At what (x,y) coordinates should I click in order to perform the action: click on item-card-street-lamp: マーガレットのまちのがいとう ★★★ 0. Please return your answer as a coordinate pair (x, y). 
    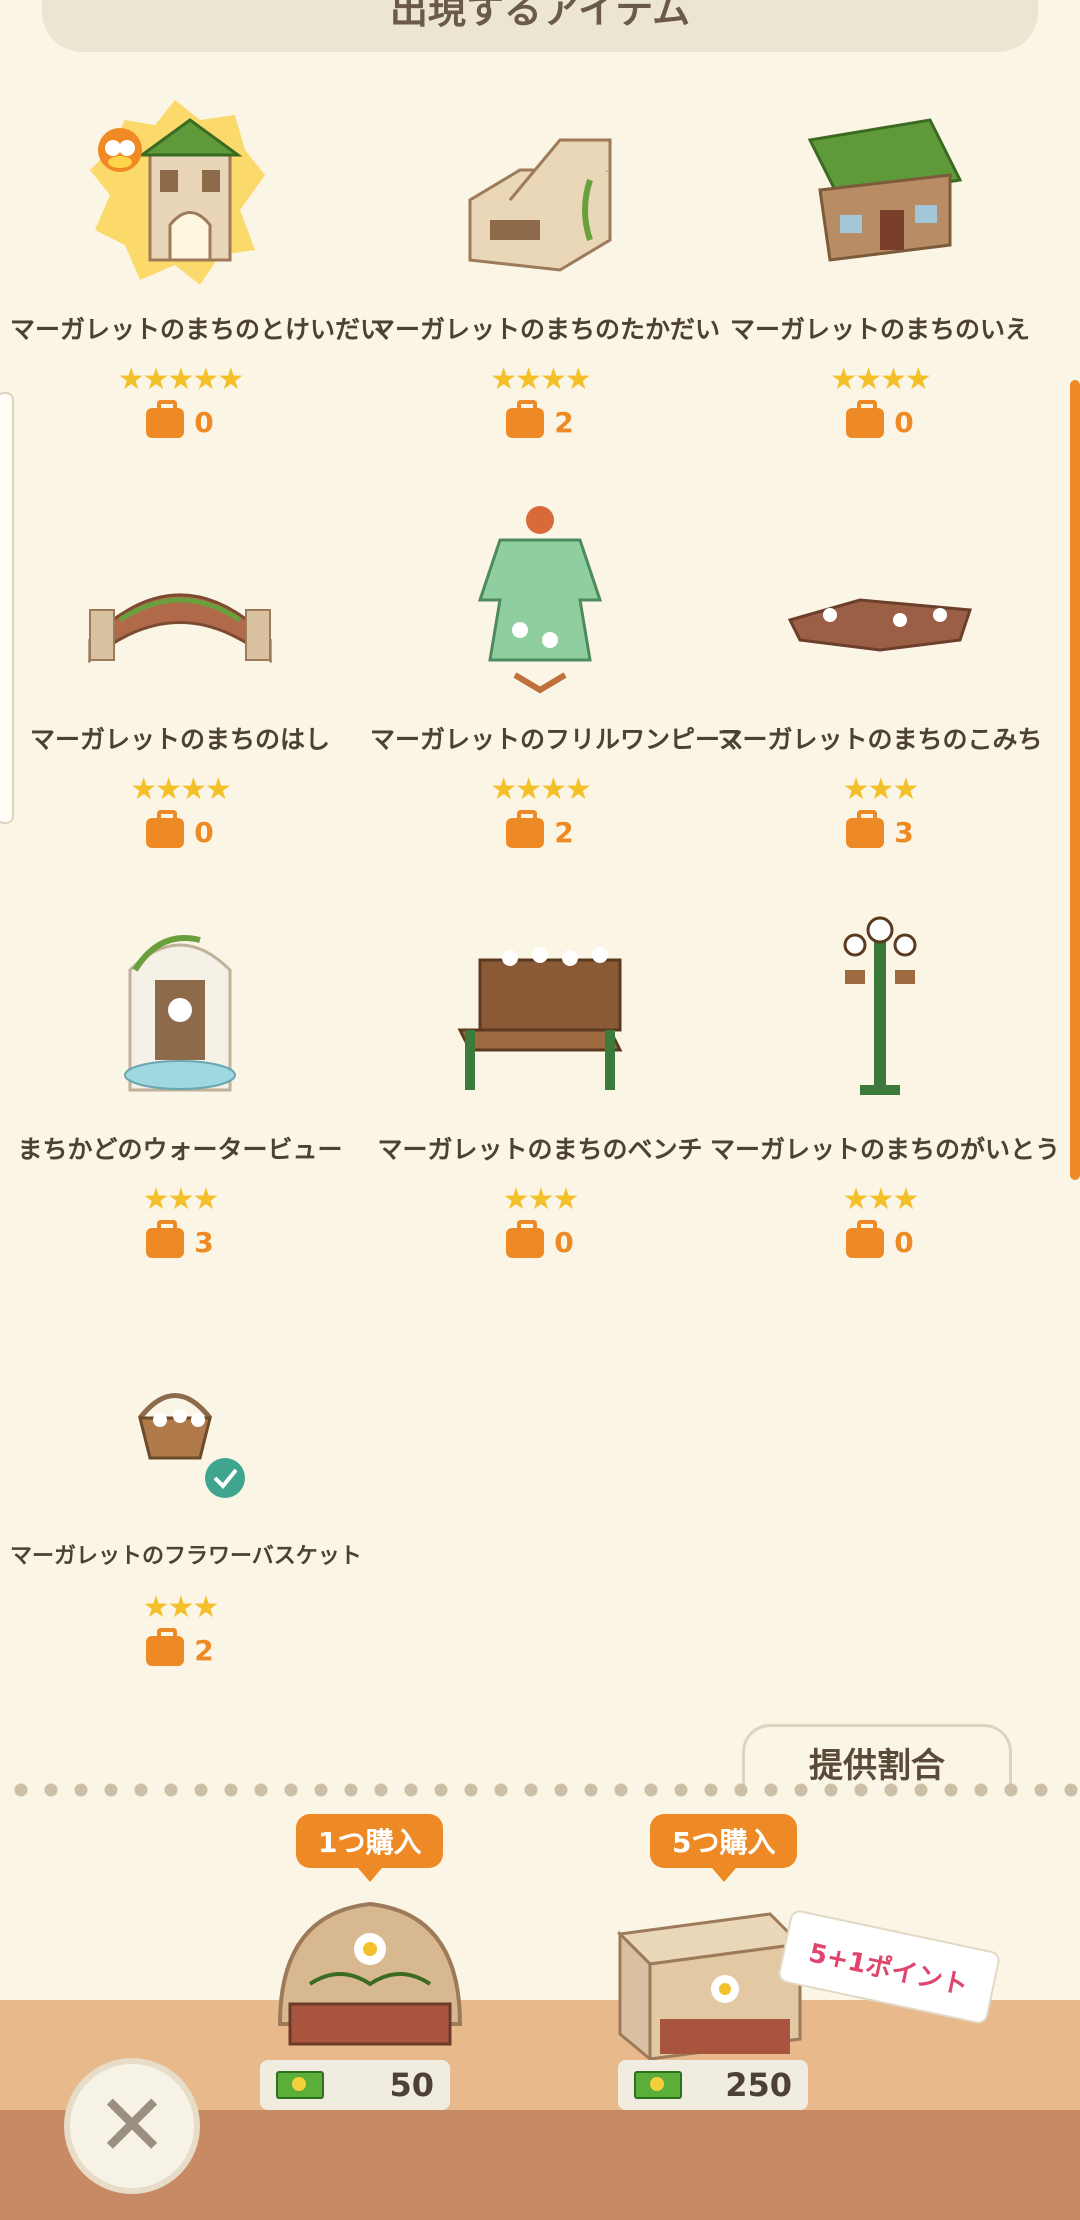
    Looking at the image, I should click on (885, 1090).